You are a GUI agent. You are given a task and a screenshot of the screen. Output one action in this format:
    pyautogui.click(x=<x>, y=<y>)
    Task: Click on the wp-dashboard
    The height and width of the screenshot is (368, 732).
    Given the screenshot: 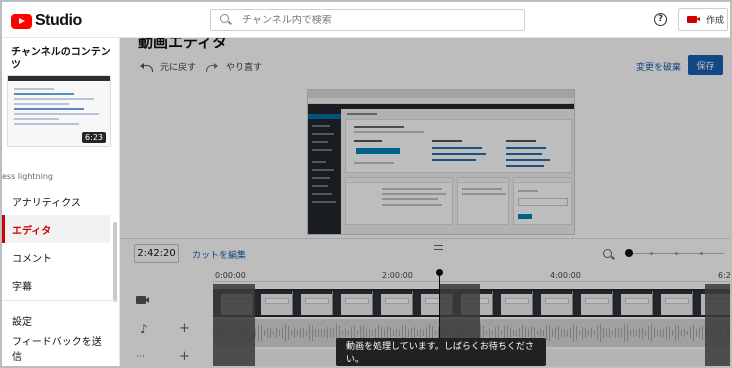 What is the action you would take?
    pyautogui.click(x=457, y=171)
    